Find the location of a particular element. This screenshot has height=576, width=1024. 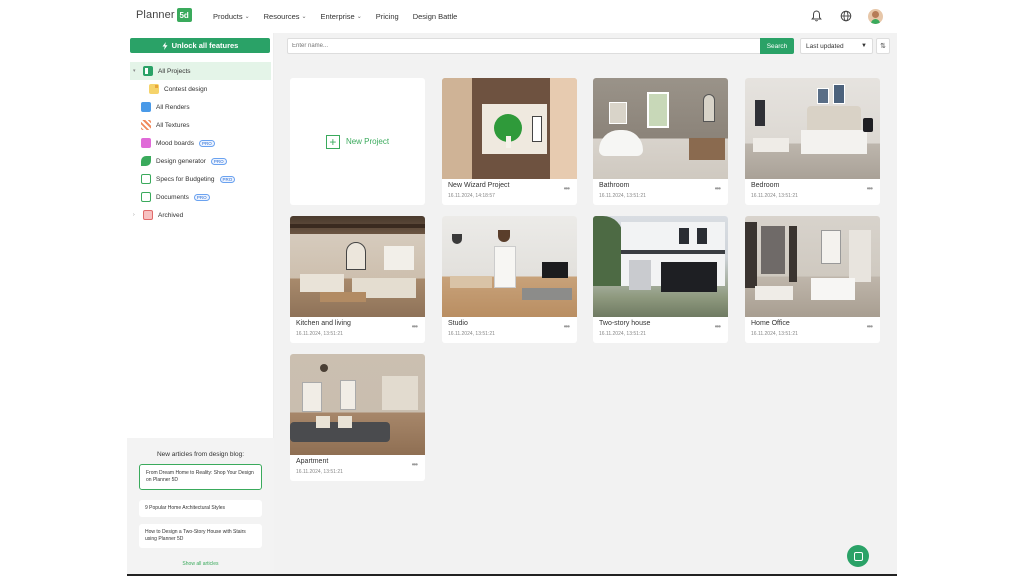

nav-resources: Resources ⌄ is located at coordinates (285, 16).